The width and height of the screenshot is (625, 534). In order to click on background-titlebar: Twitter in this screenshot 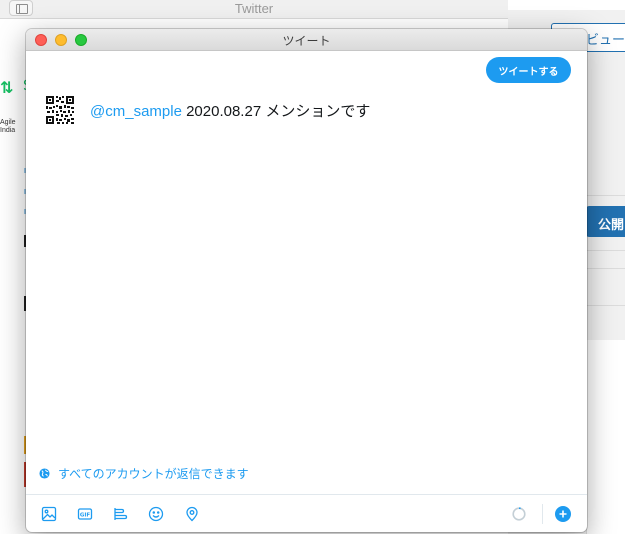, I will do `click(254, 9)`.